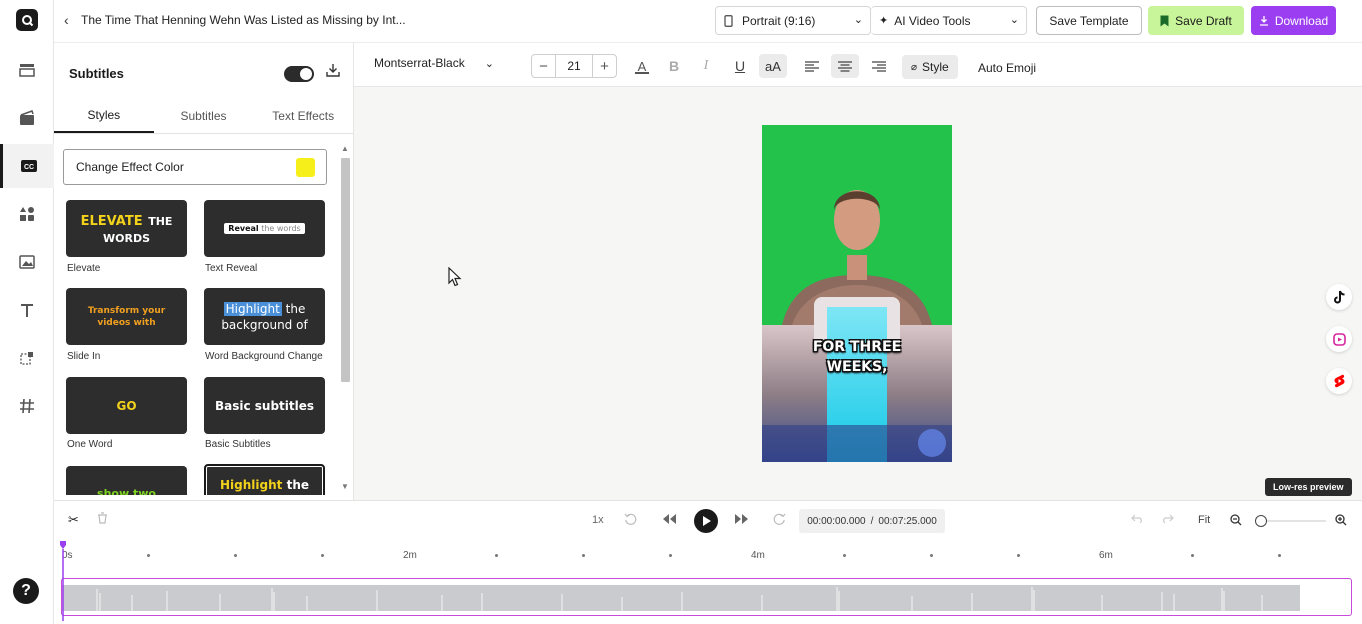  I want to click on aspect-ratio-dropdown: Portrait (9:16) ⌄, so click(793, 20).